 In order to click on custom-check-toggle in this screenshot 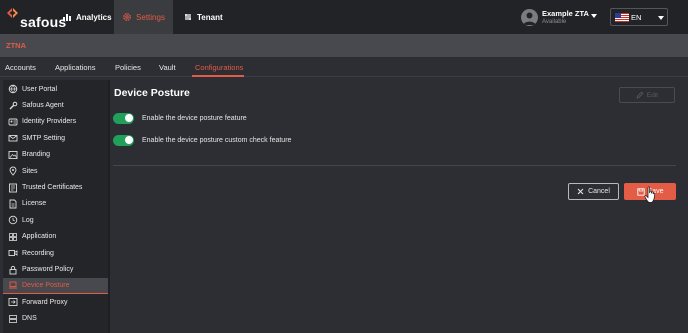, I will do `click(123, 140)`.